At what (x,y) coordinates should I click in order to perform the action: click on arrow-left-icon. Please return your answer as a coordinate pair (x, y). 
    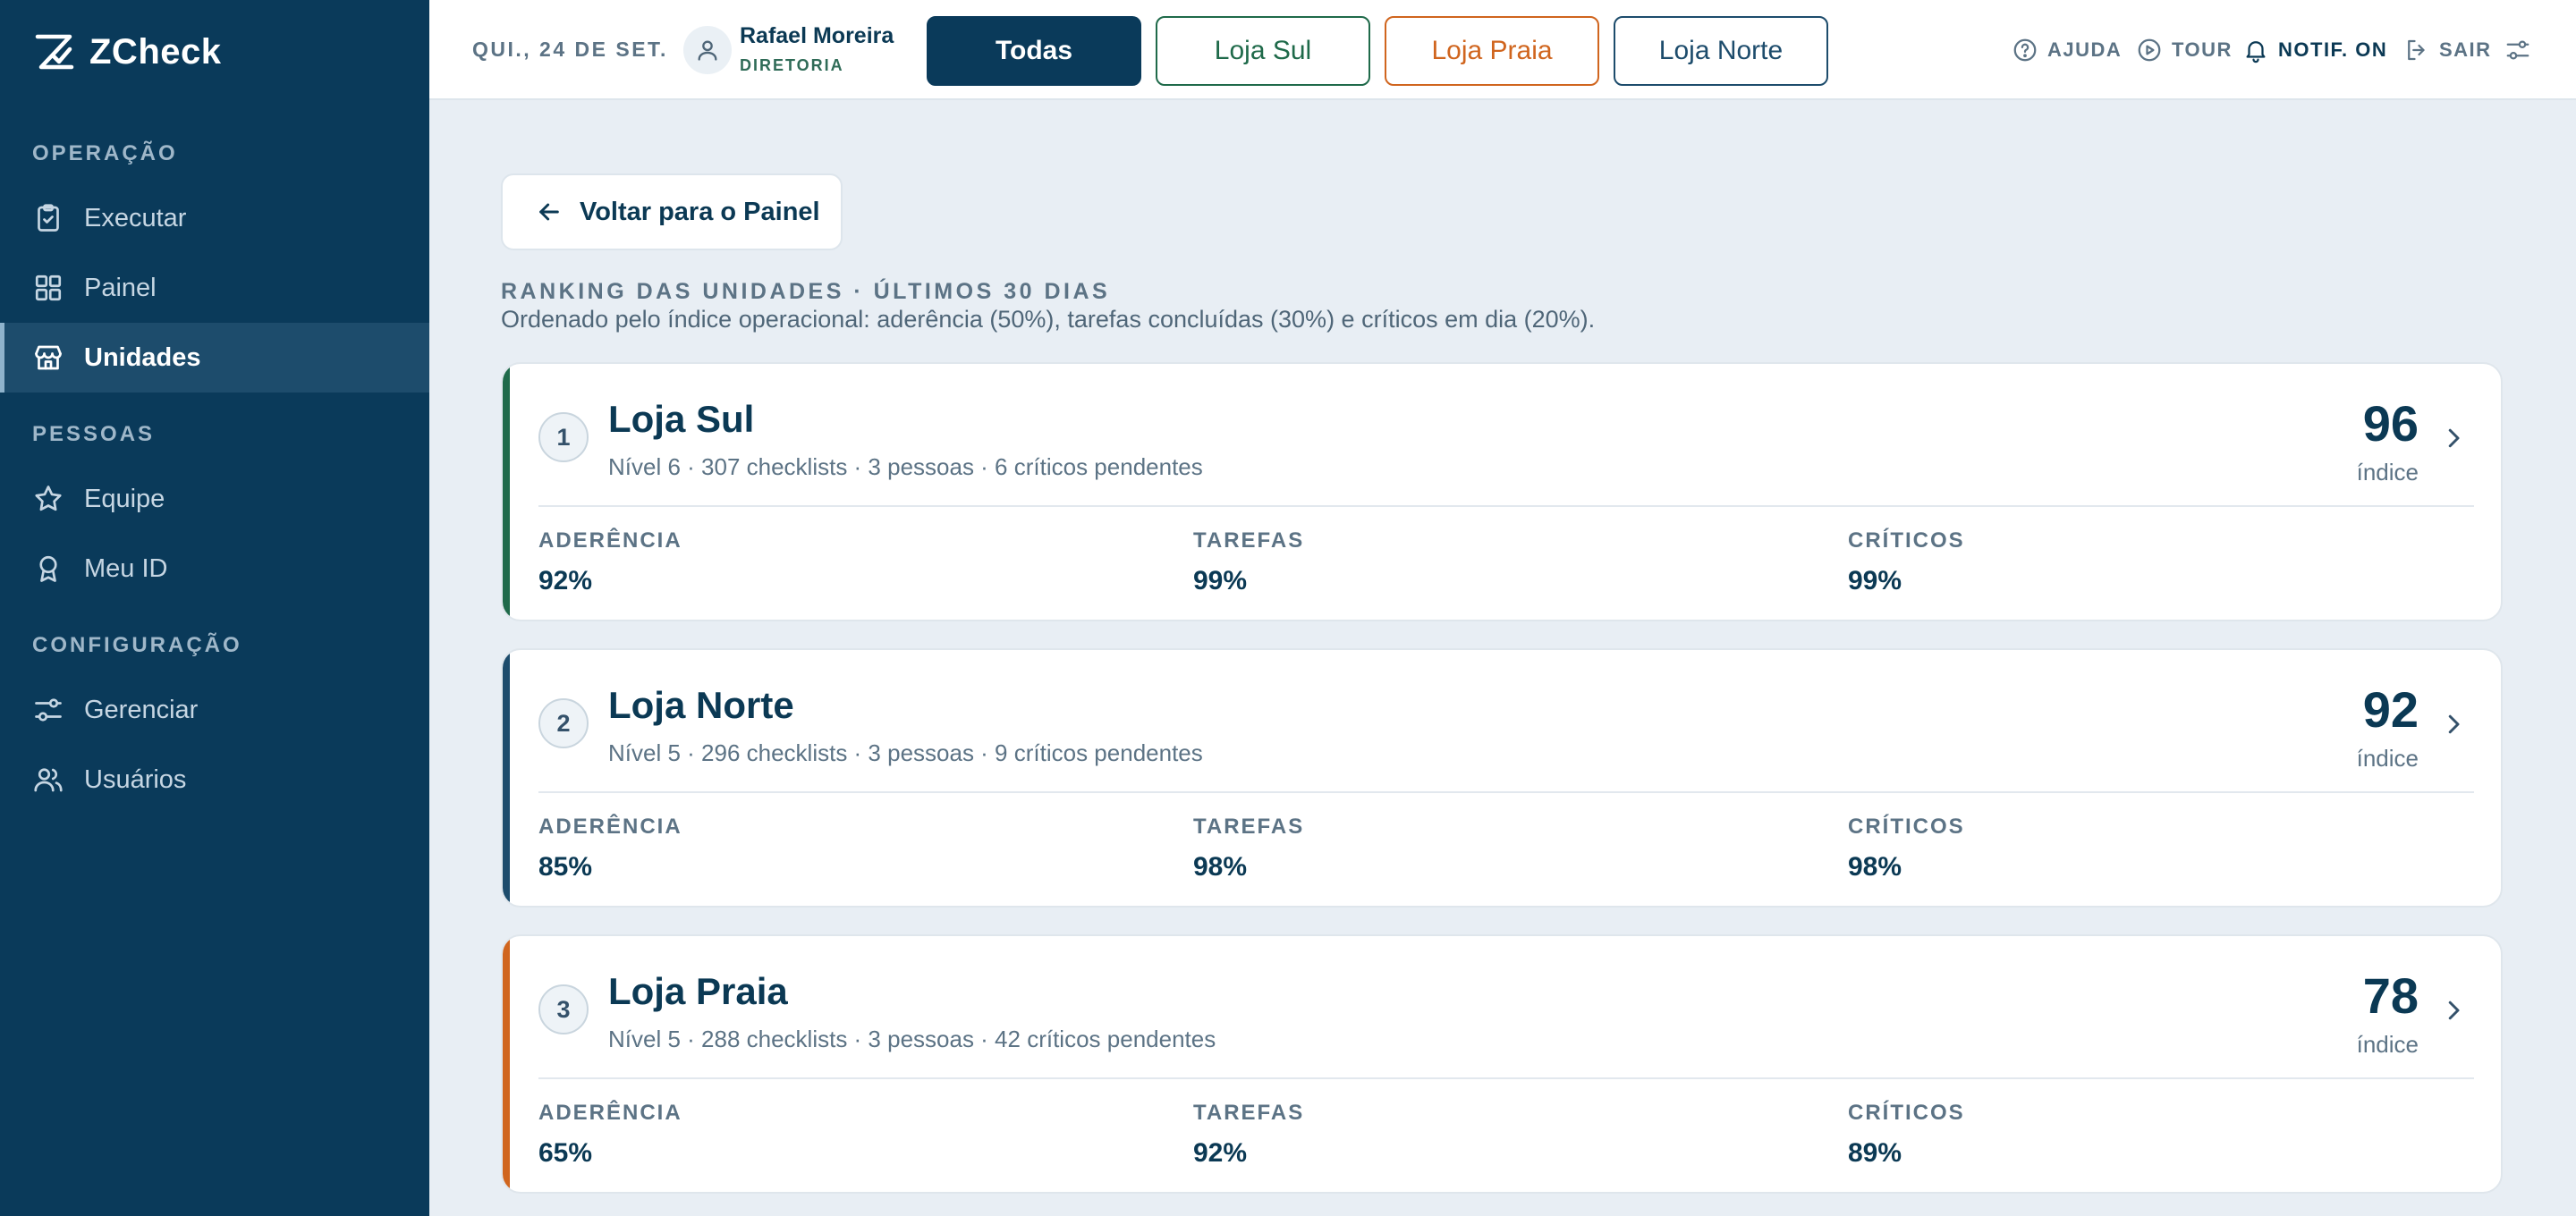
    Looking at the image, I should click on (549, 212).